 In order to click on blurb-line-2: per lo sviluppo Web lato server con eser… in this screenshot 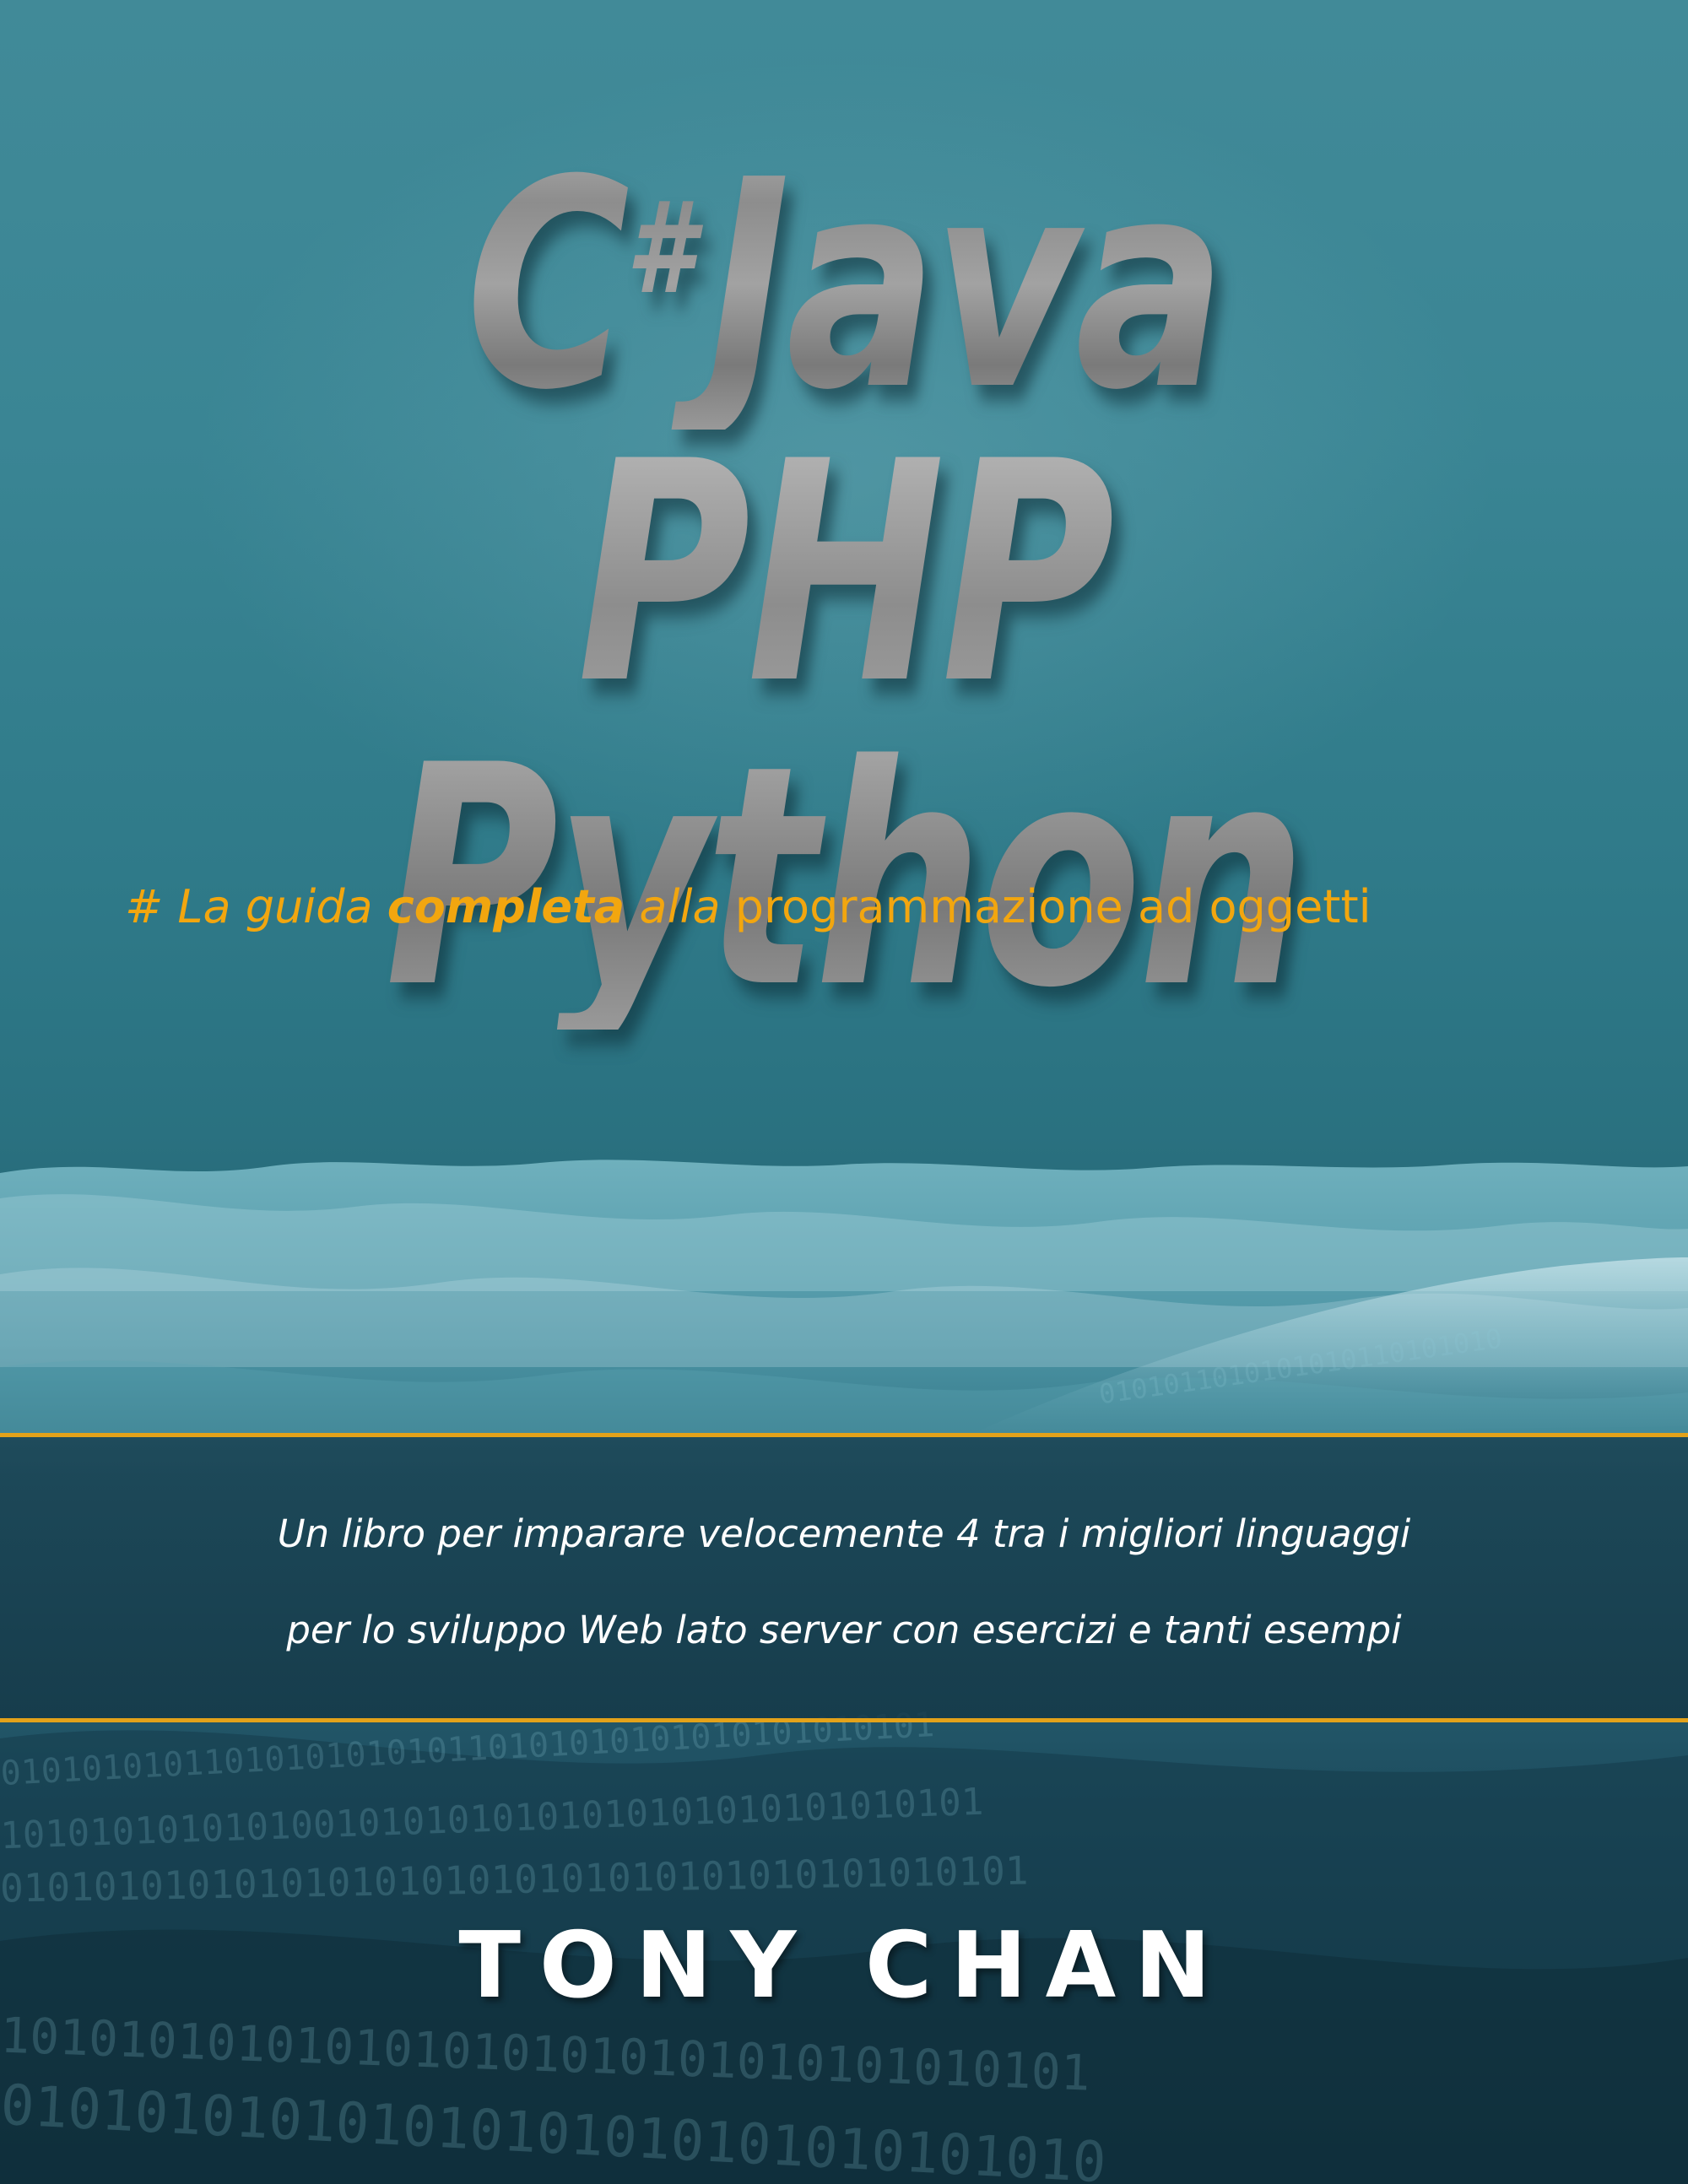, I will do `click(844, 1630)`.